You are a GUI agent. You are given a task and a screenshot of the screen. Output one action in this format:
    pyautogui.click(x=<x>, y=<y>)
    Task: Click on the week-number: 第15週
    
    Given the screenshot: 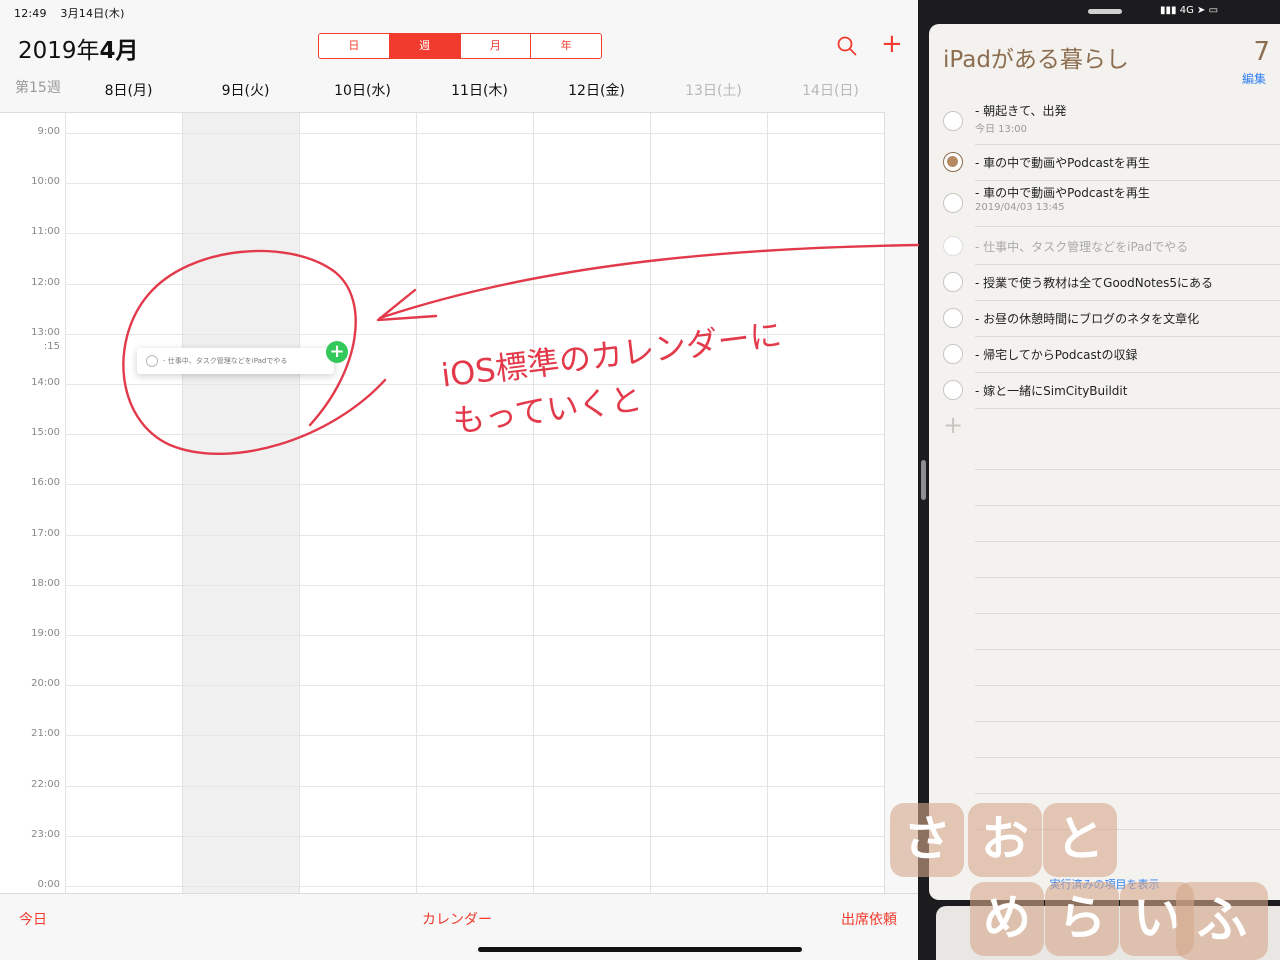 What is the action you would take?
    pyautogui.click(x=38, y=88)
    